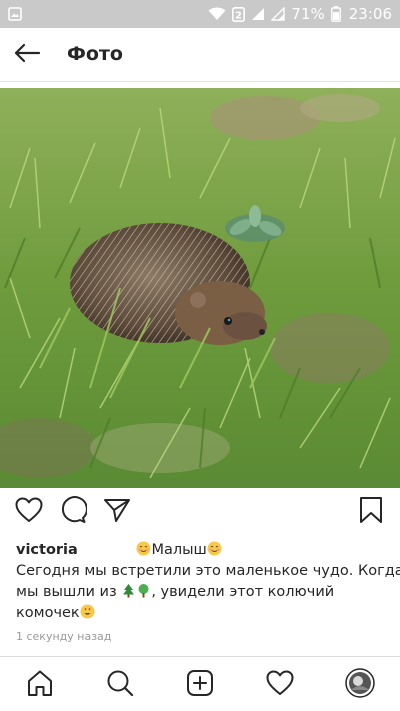 Image resolution: width=400 pixels, height=711 pixels. What do you see at coordinates (104, 550) in the screenshot?
I see `redacted-area` at bounding box center [104, 550].